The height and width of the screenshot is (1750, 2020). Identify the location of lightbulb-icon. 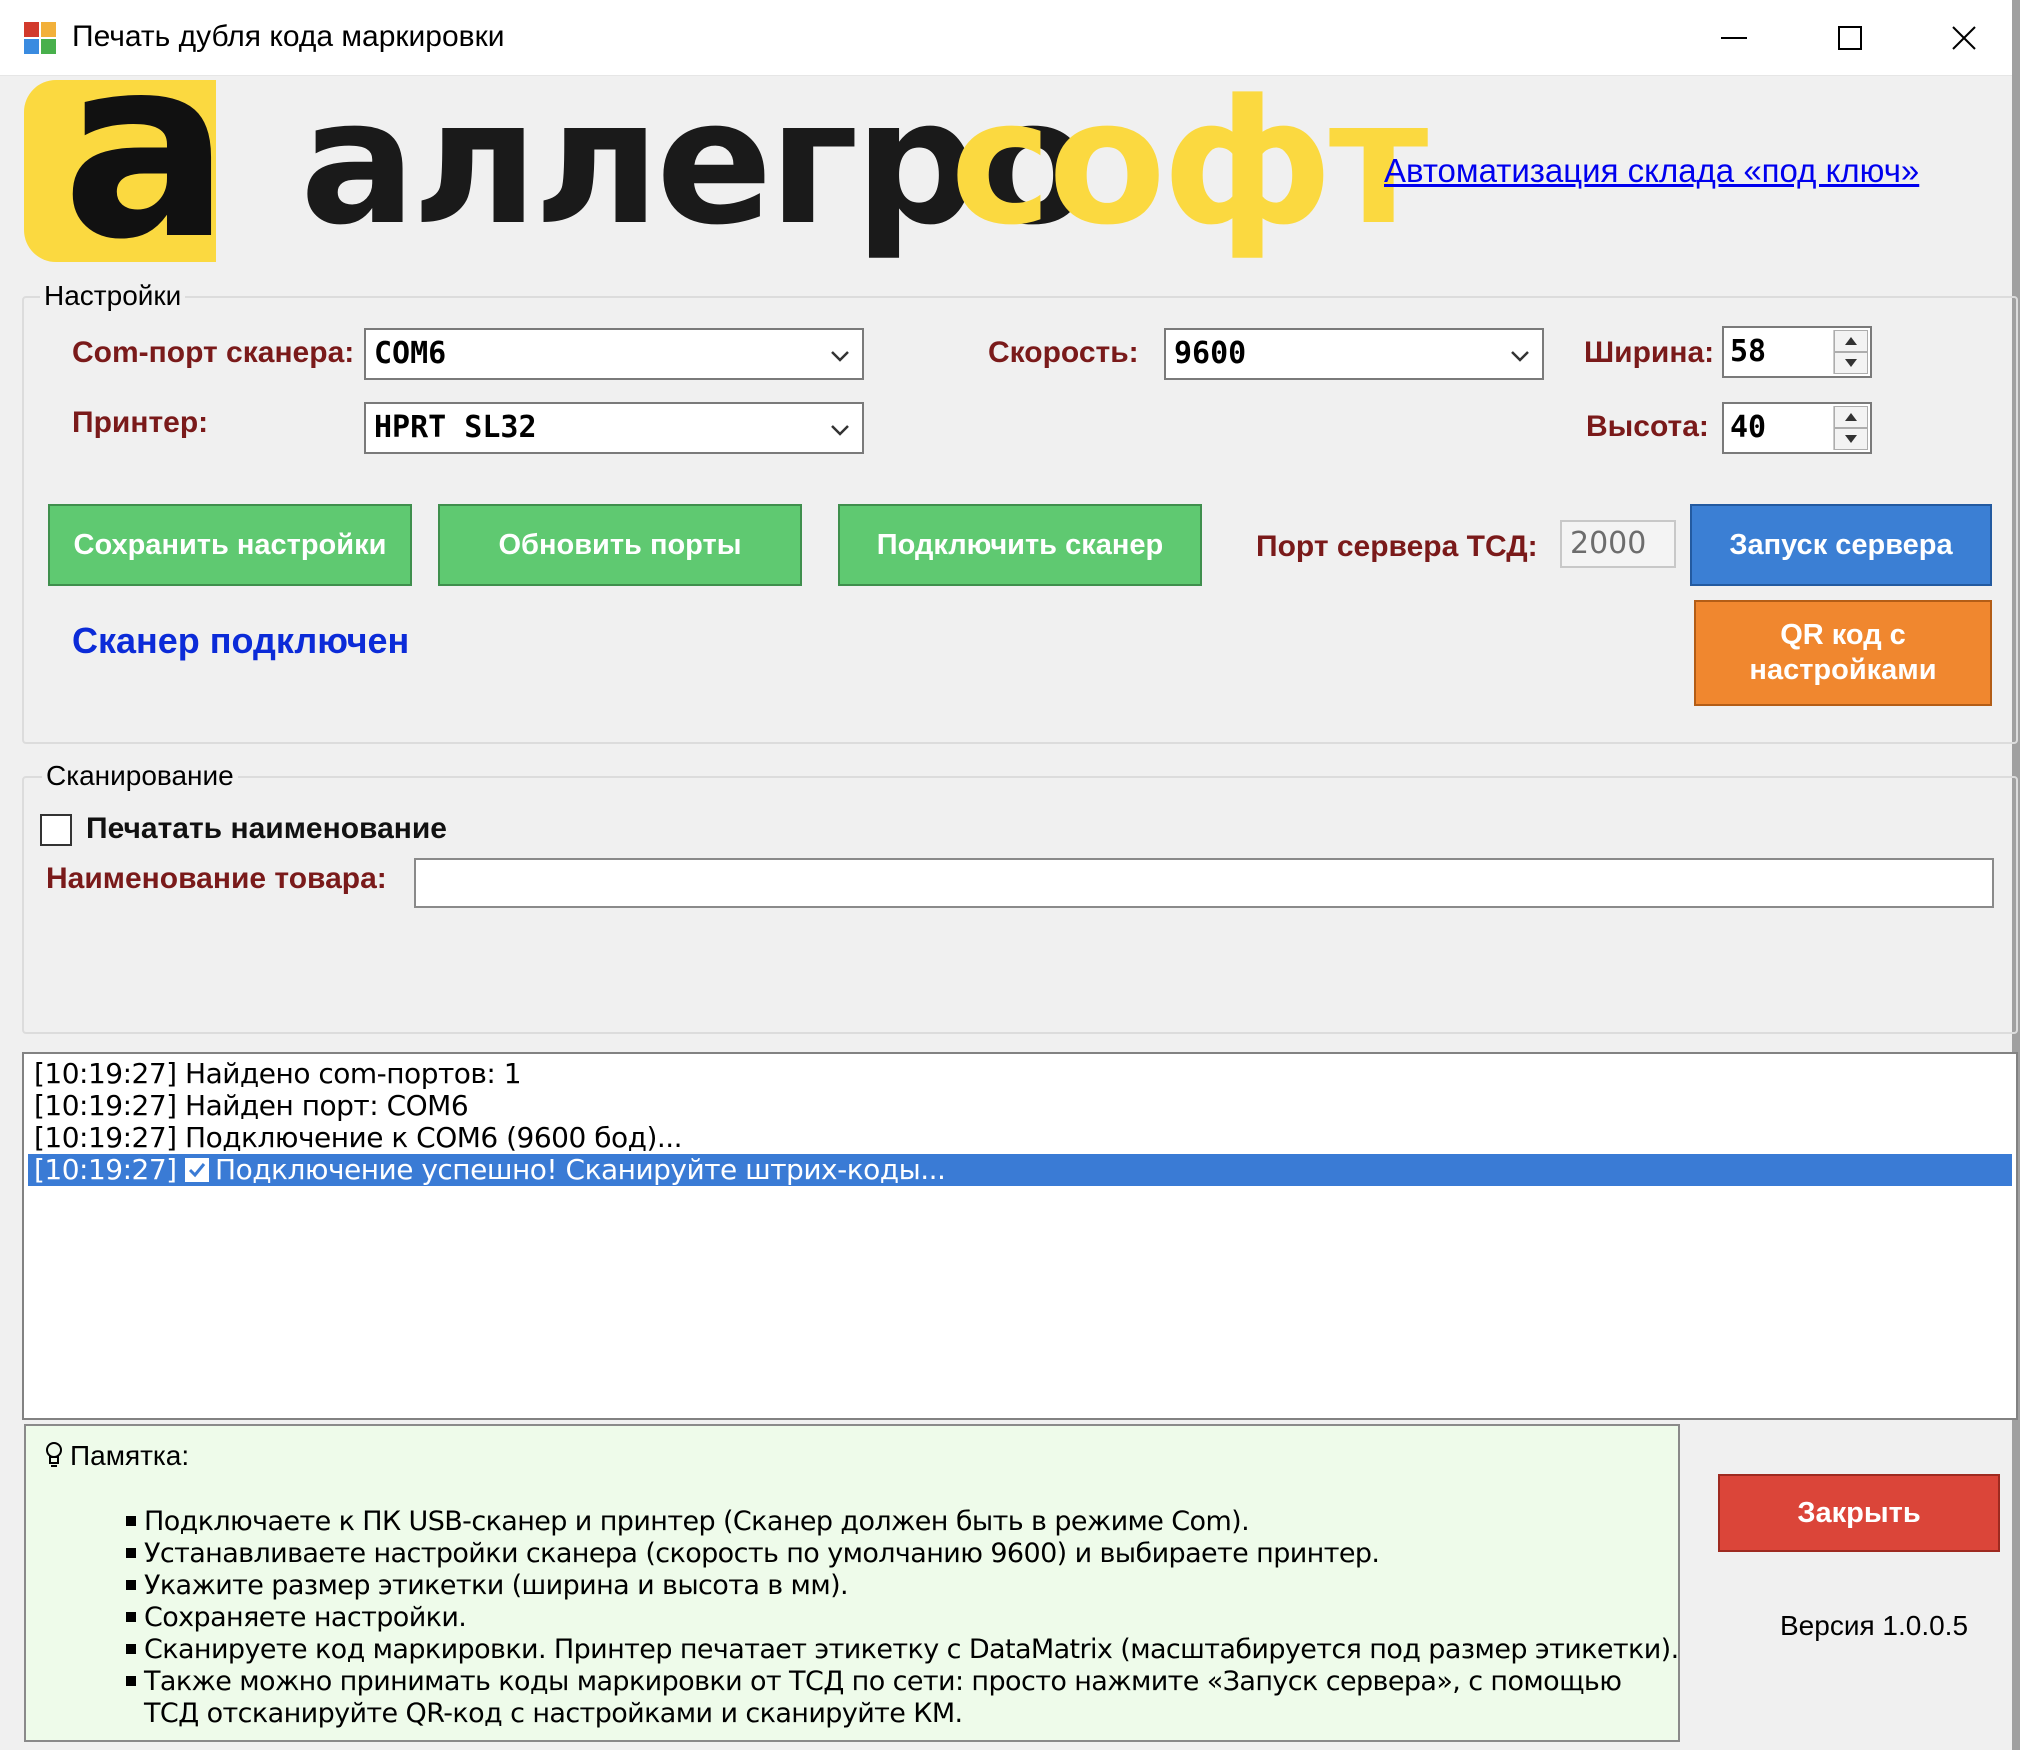
(54, 1454).